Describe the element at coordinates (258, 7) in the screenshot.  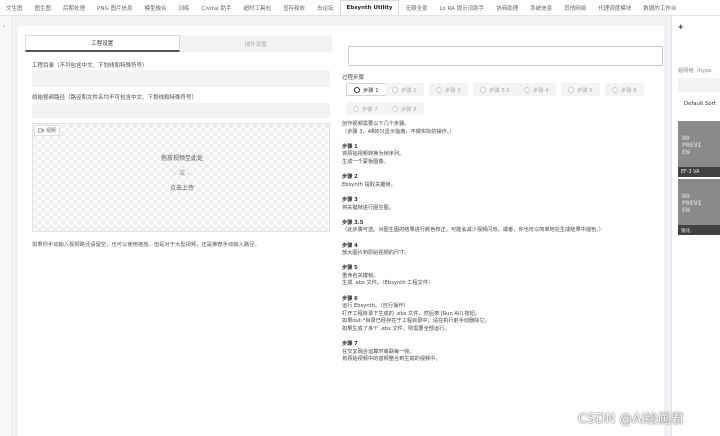
I see `tab-top-7: 超时工具包` at that location.